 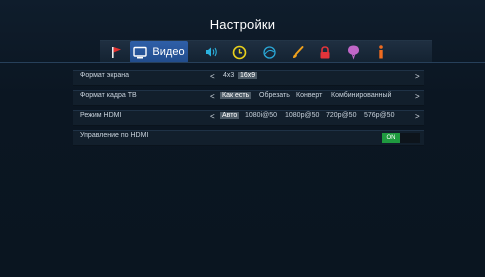 What do you see at coordinates (261, 115) in the screenshot?
I see `option-1080i50: 1080i@50` at bounding box center [261, 115].